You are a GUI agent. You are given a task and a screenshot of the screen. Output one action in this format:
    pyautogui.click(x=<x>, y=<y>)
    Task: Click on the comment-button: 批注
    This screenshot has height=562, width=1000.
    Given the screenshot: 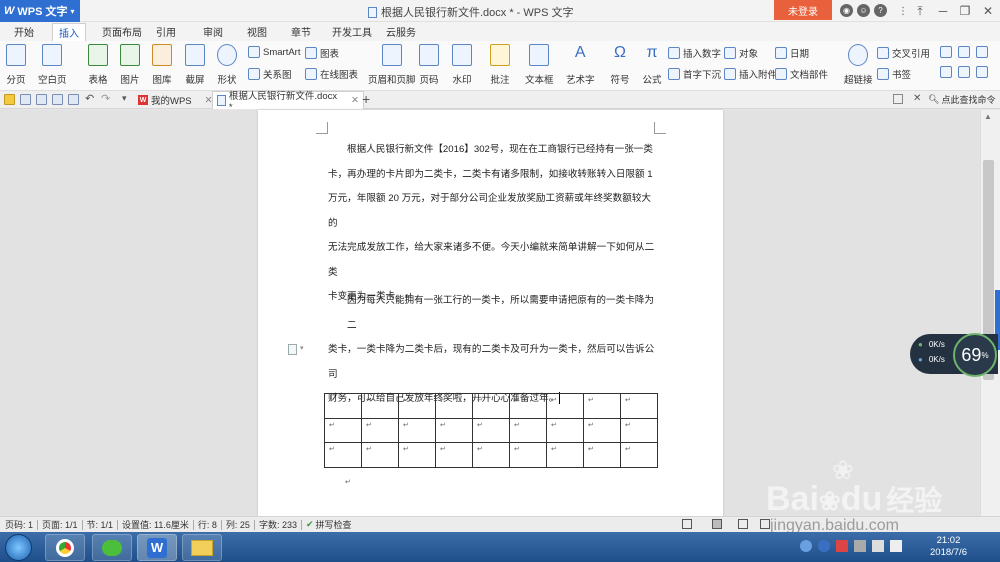 What is the action you would take?
    pyautogui.click(x=500, y=65)
    